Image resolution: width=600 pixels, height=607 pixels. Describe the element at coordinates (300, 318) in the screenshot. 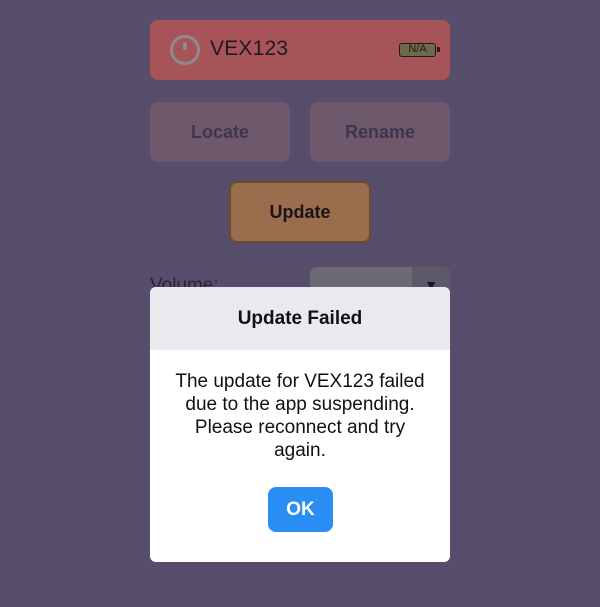

I see `dialog-title: Update Failed` at that location.